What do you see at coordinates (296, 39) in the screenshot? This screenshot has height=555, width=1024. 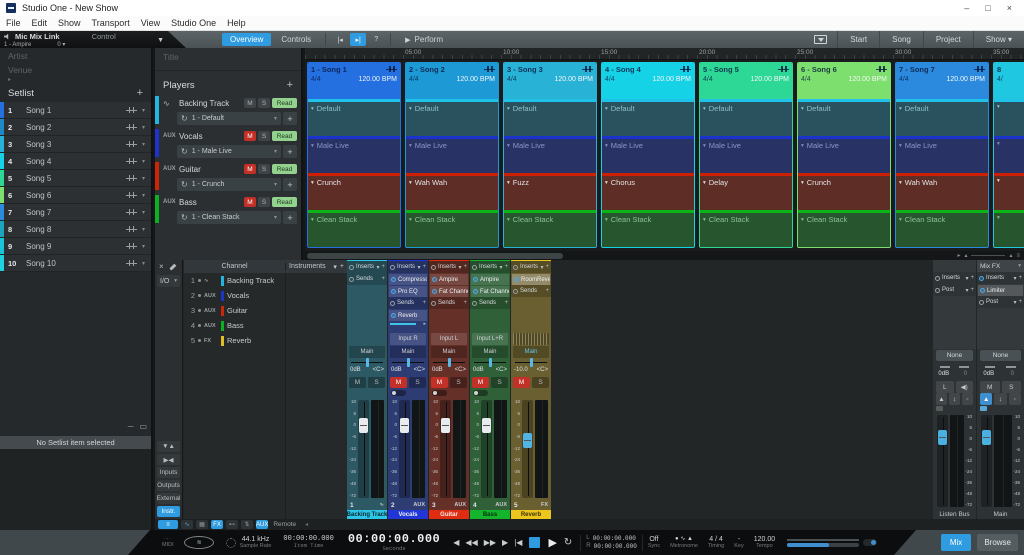 I see `tab-controls: Controls` at bounding box center [296, 39].